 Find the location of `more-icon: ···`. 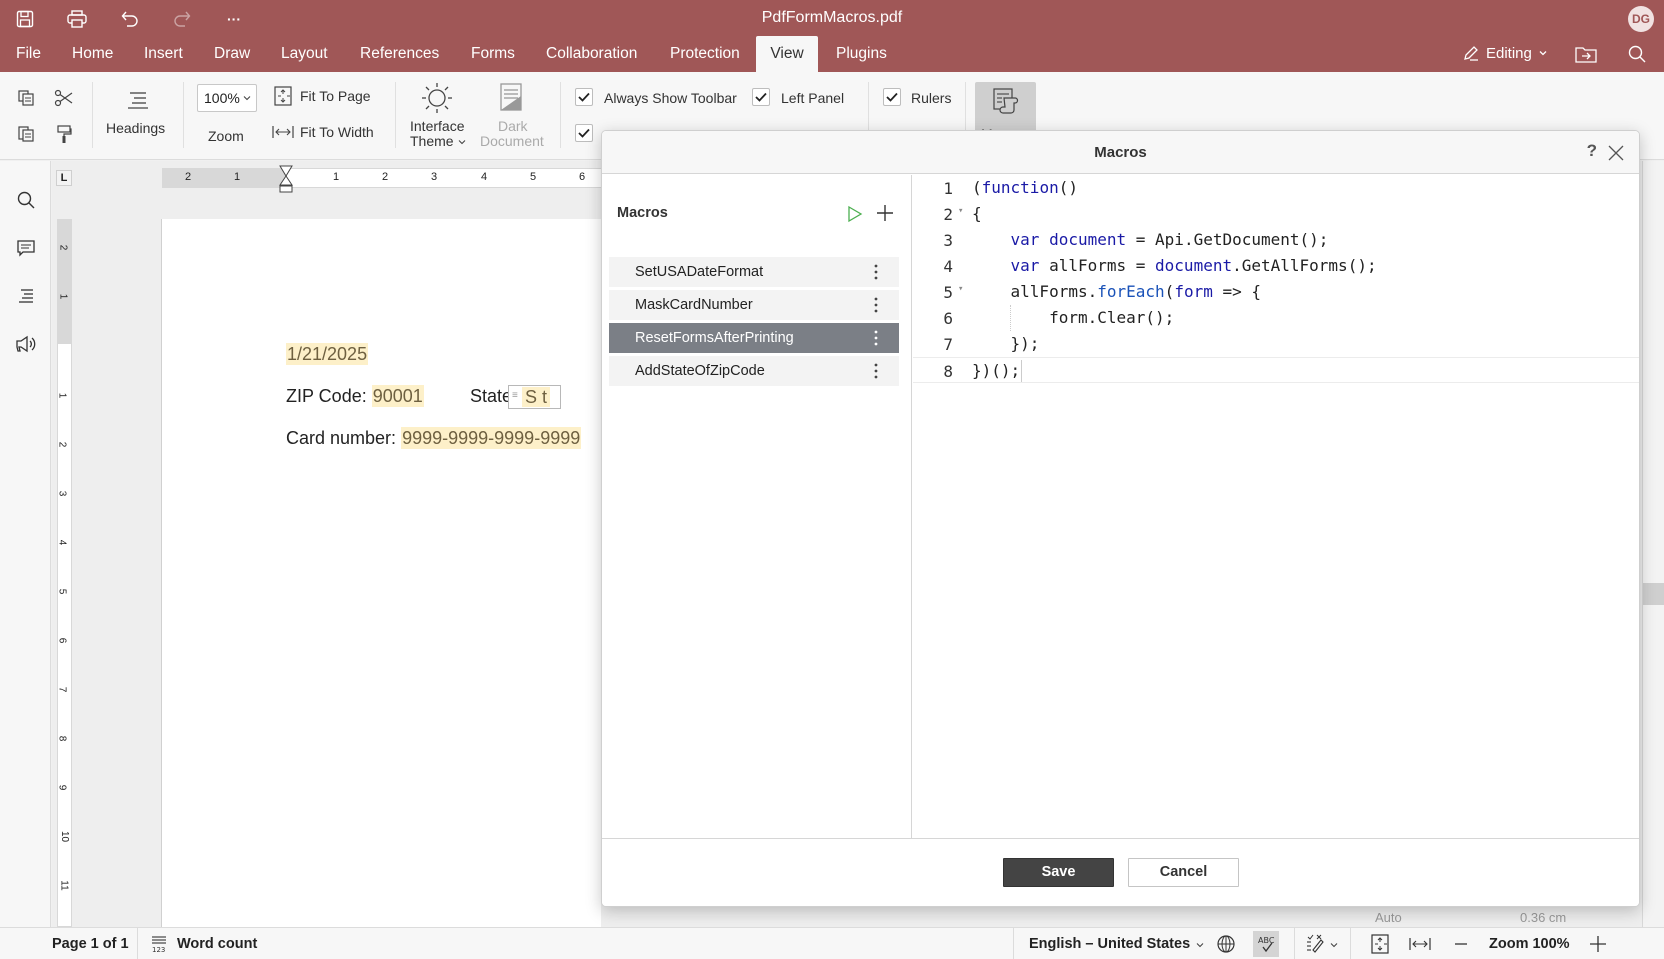

more-icon: ··· is located at coordinates (234, 19).